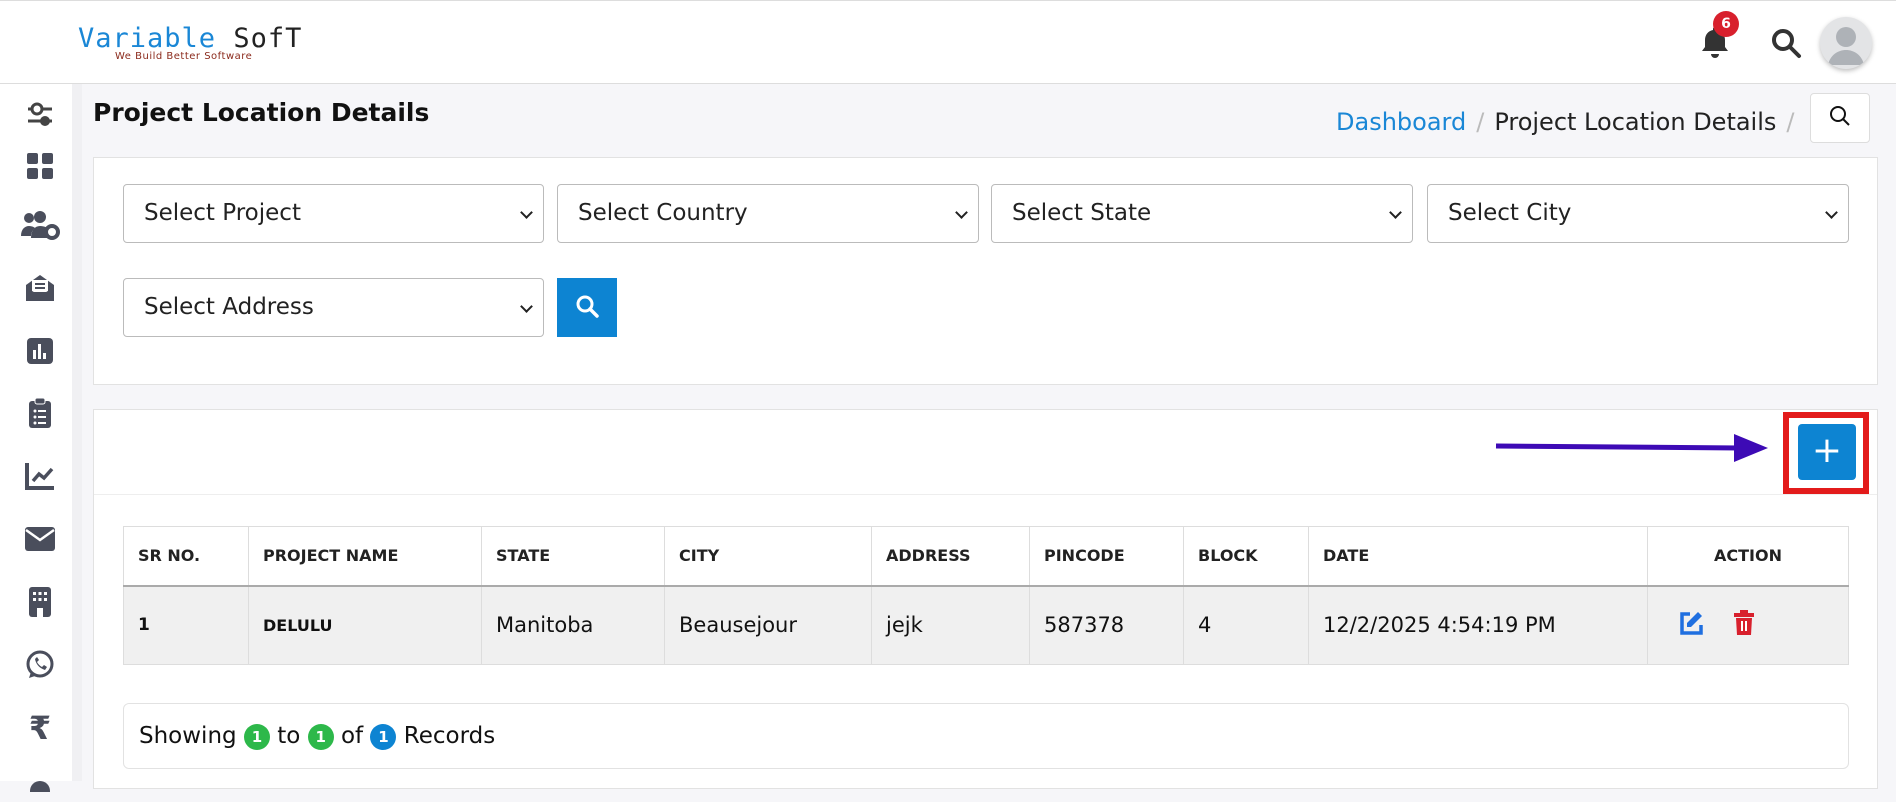 The width and height of the screenshot is (1896, 802). Describe the element at coordinates (449, 736) in the screenshot. I see `records-label: Records` at that location.